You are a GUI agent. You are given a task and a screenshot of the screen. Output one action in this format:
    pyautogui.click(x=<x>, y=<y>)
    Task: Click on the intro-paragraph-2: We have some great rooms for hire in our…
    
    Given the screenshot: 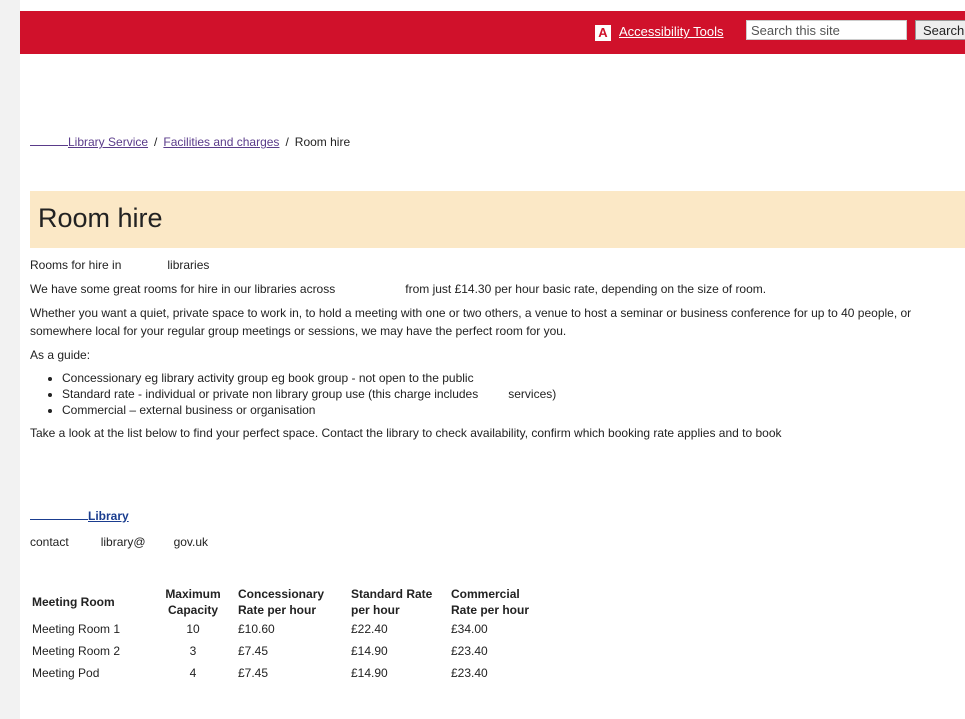 What is the action you would take?
    pyautogui.click(x=495, y=289)
    